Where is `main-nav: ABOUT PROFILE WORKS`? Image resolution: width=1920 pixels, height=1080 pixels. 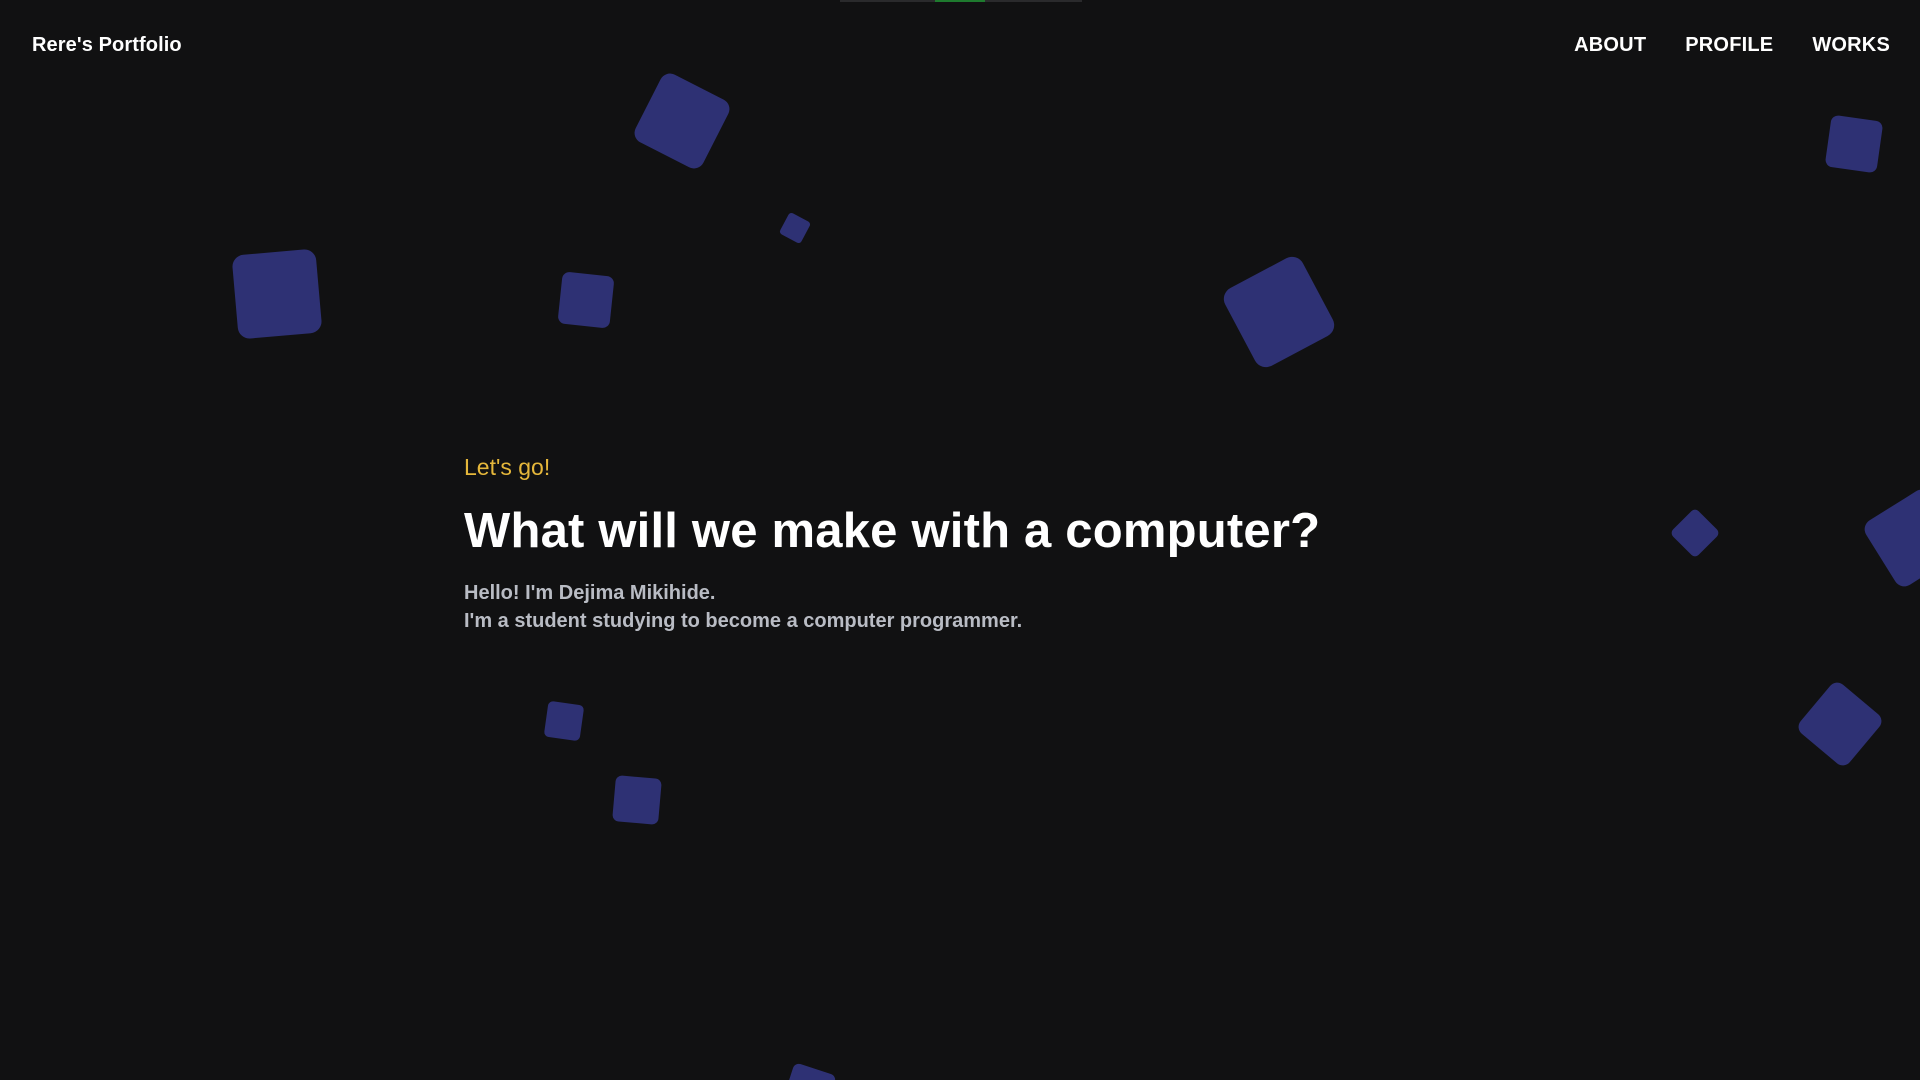
main-nav: ABOUT PROFILE WORKS is located at coordinates (1732, 45).